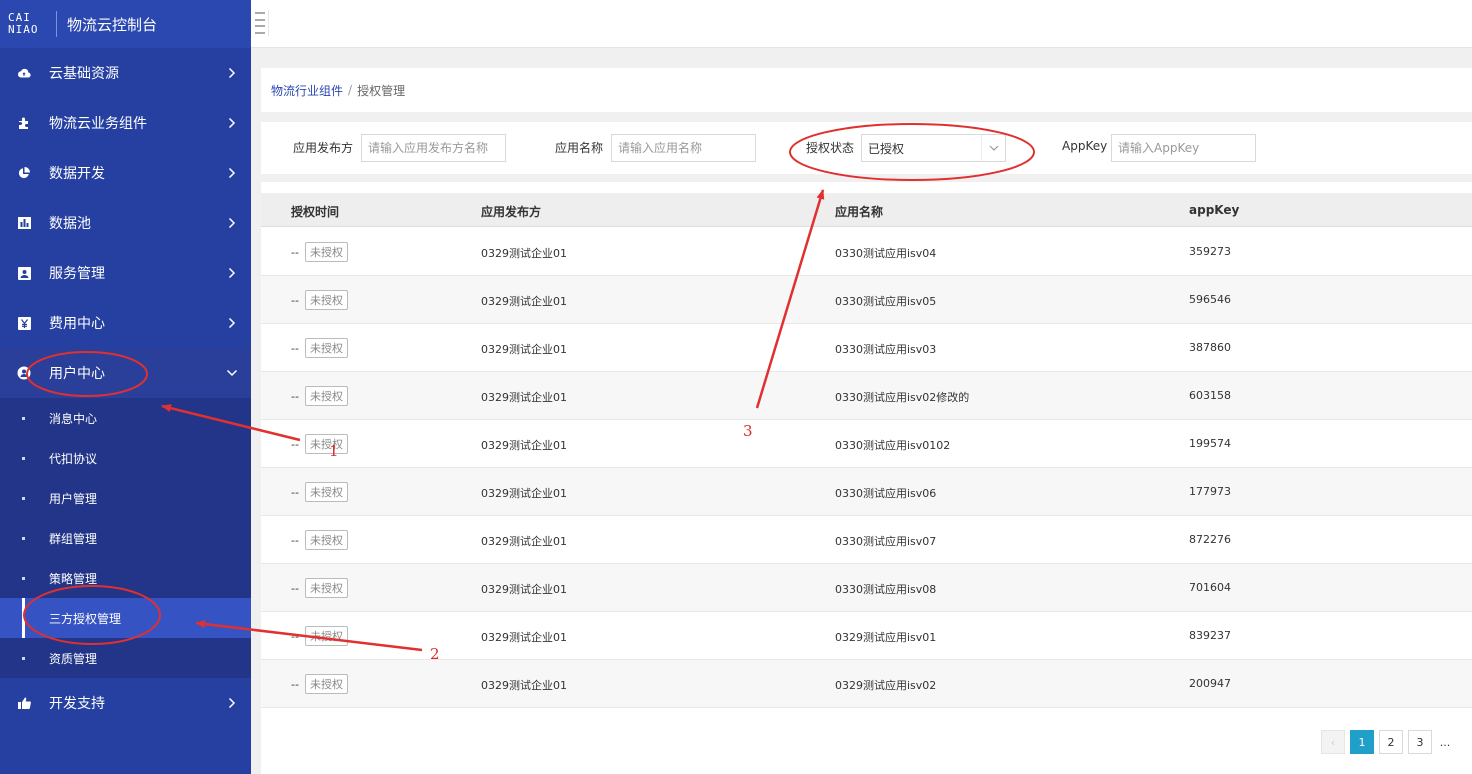 Image resolution: width=1472 pixels, height=774 pixels. I want to click on sidebar-item-cloud-resources: 云基础资源, so click(125, 73).